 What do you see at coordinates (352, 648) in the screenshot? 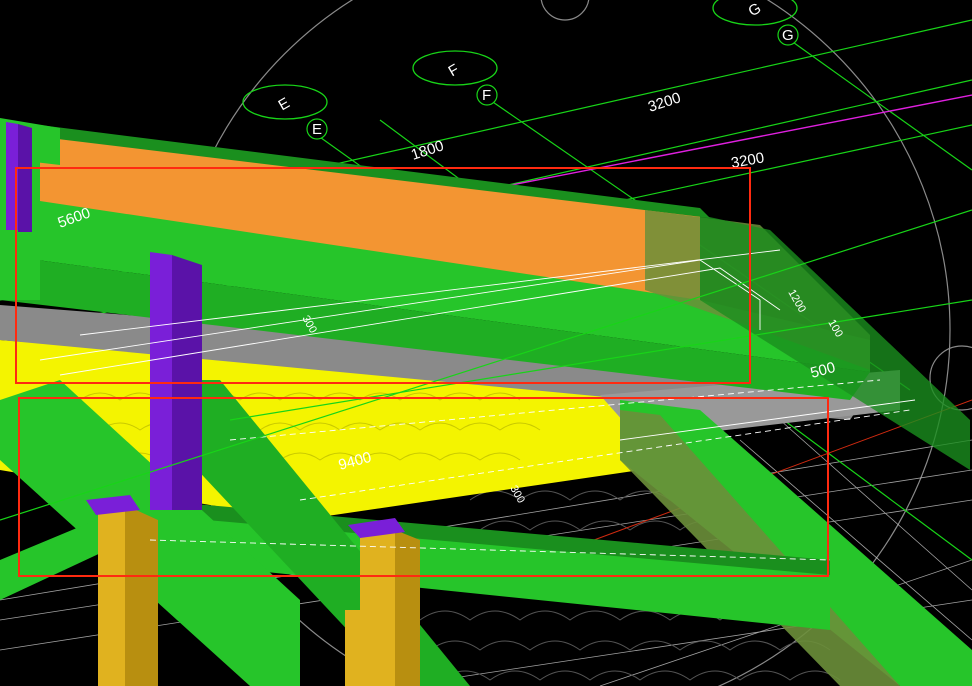
I see `yellow-column-2-flange` at bounding box center [352, 648].